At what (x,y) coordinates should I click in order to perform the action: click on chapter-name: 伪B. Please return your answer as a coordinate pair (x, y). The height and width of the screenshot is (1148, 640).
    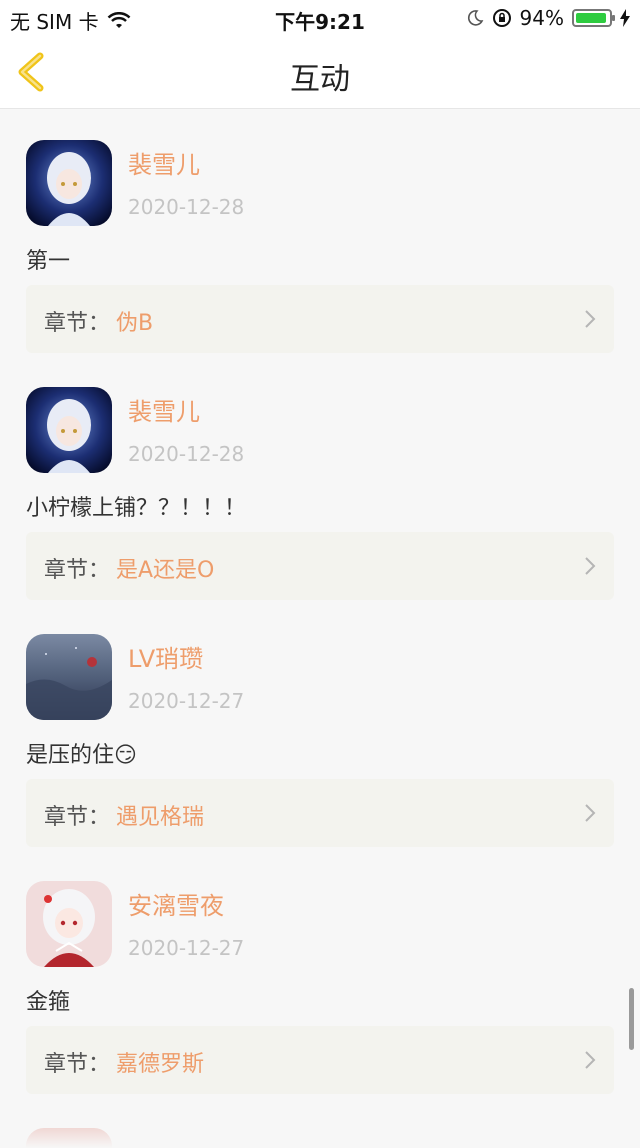
    Looking at the image, I should click on (135, 323).